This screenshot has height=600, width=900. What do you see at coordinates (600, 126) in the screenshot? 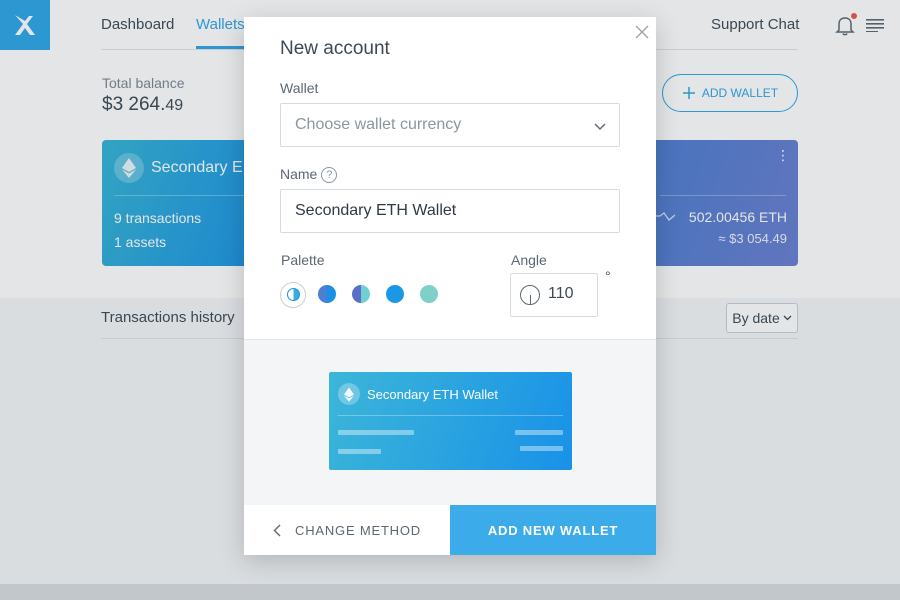
I see `chevron-down-icon` at bounding box center [600, 126].